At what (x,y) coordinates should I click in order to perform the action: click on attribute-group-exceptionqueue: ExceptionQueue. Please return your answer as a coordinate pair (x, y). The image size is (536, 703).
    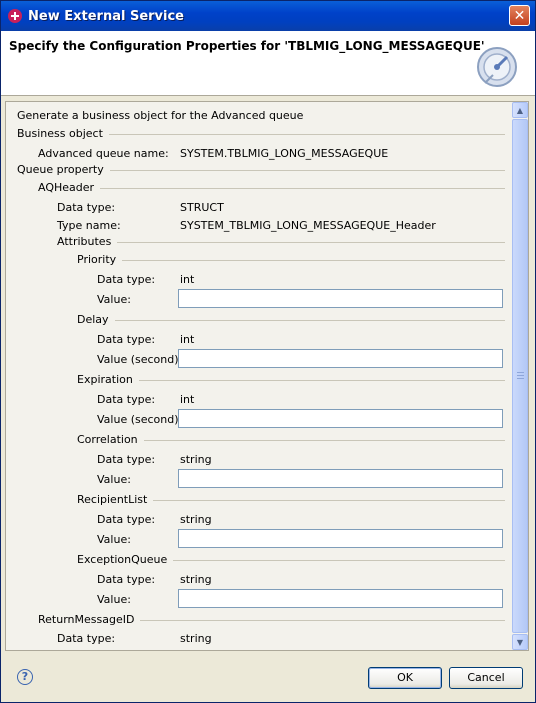
    Looking at the image, I should click on (291, 560).